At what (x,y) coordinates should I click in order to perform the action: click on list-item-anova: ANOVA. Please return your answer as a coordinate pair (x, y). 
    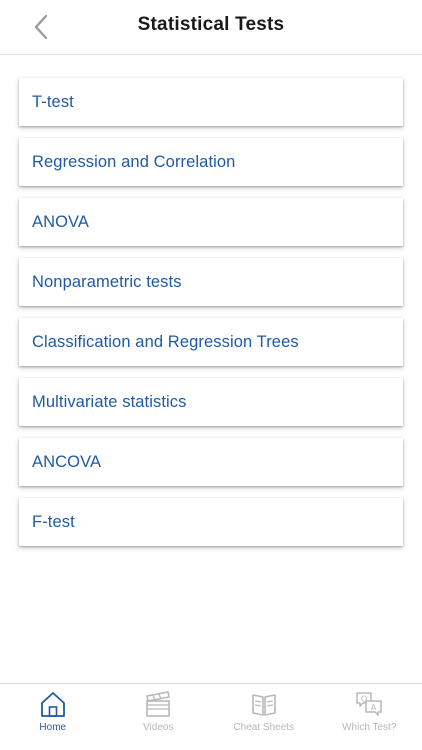
    Looking at the image, I should click on (211, 222).